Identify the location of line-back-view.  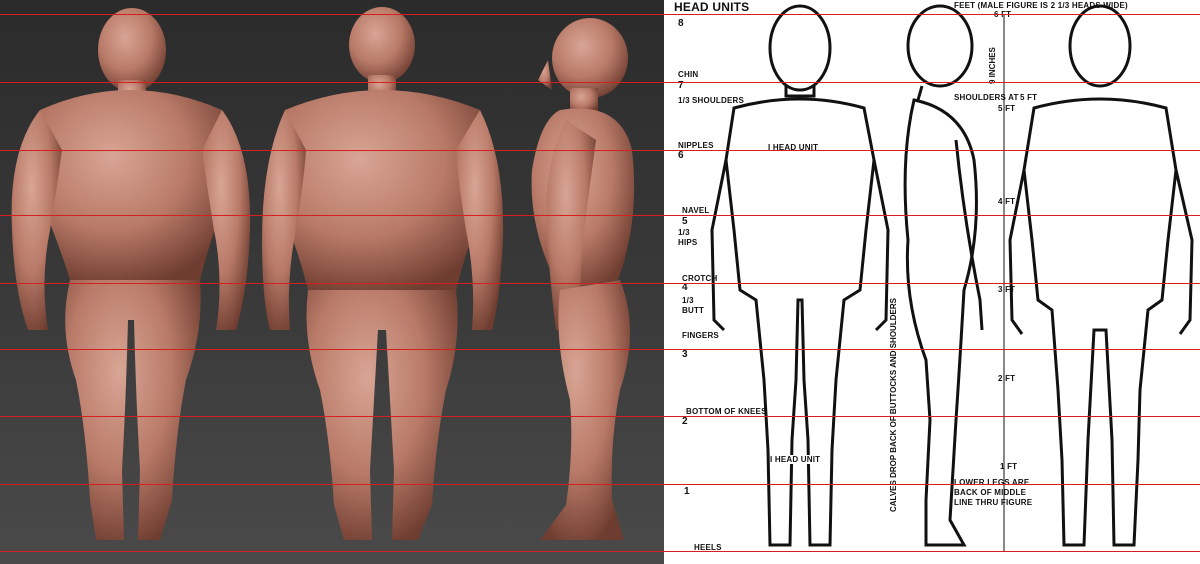
(1101, 275).